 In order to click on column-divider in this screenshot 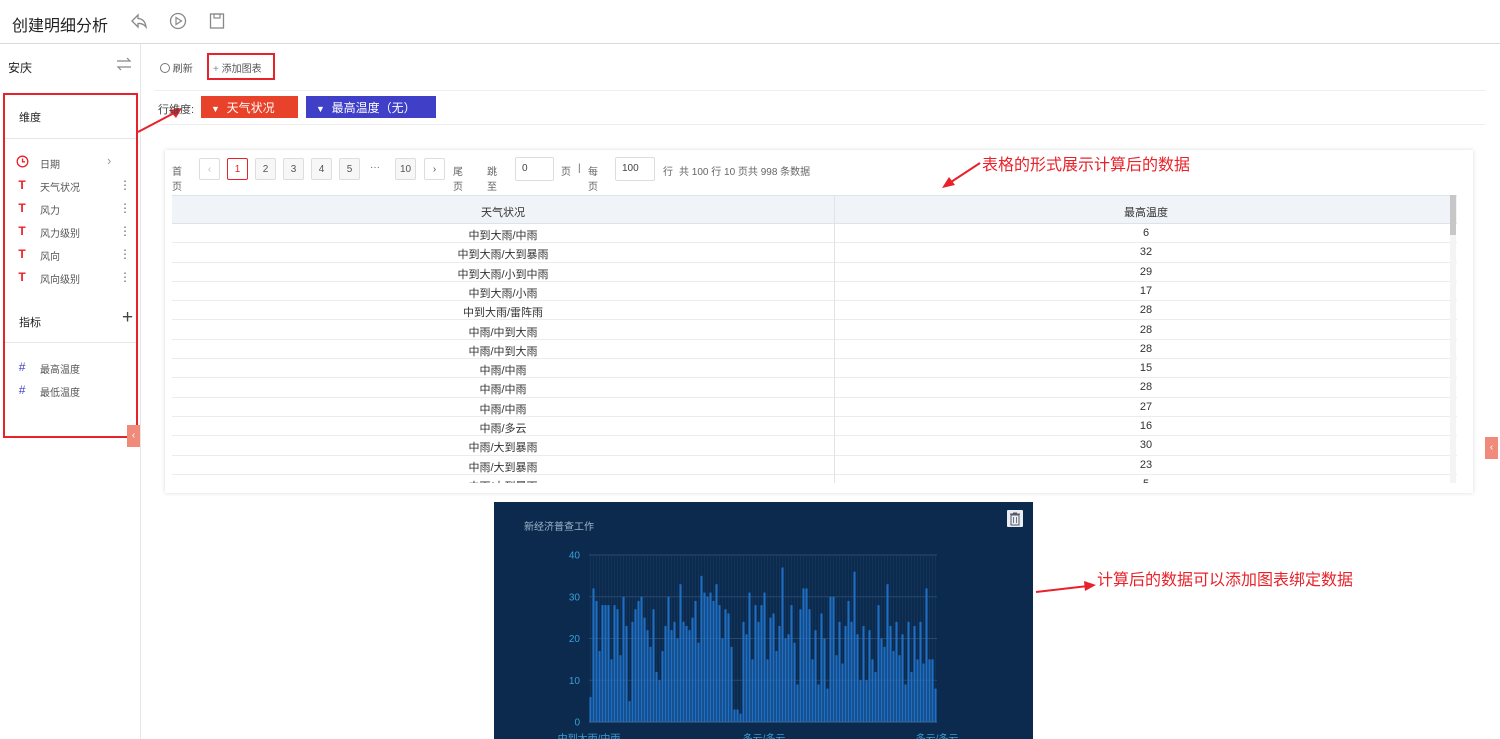, I will do `click(834, 339)`.